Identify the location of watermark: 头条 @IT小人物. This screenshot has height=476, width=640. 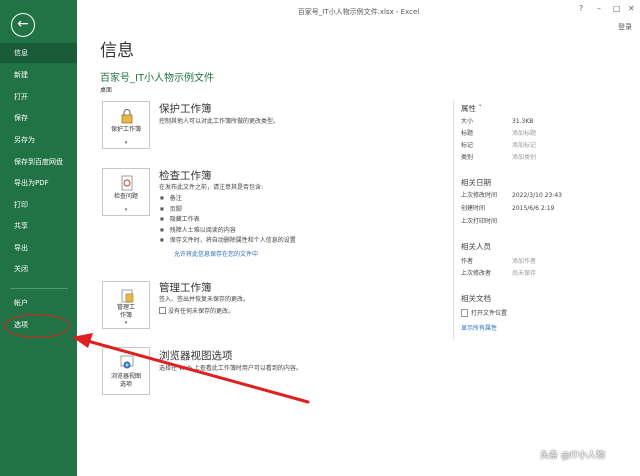
(573, 456).